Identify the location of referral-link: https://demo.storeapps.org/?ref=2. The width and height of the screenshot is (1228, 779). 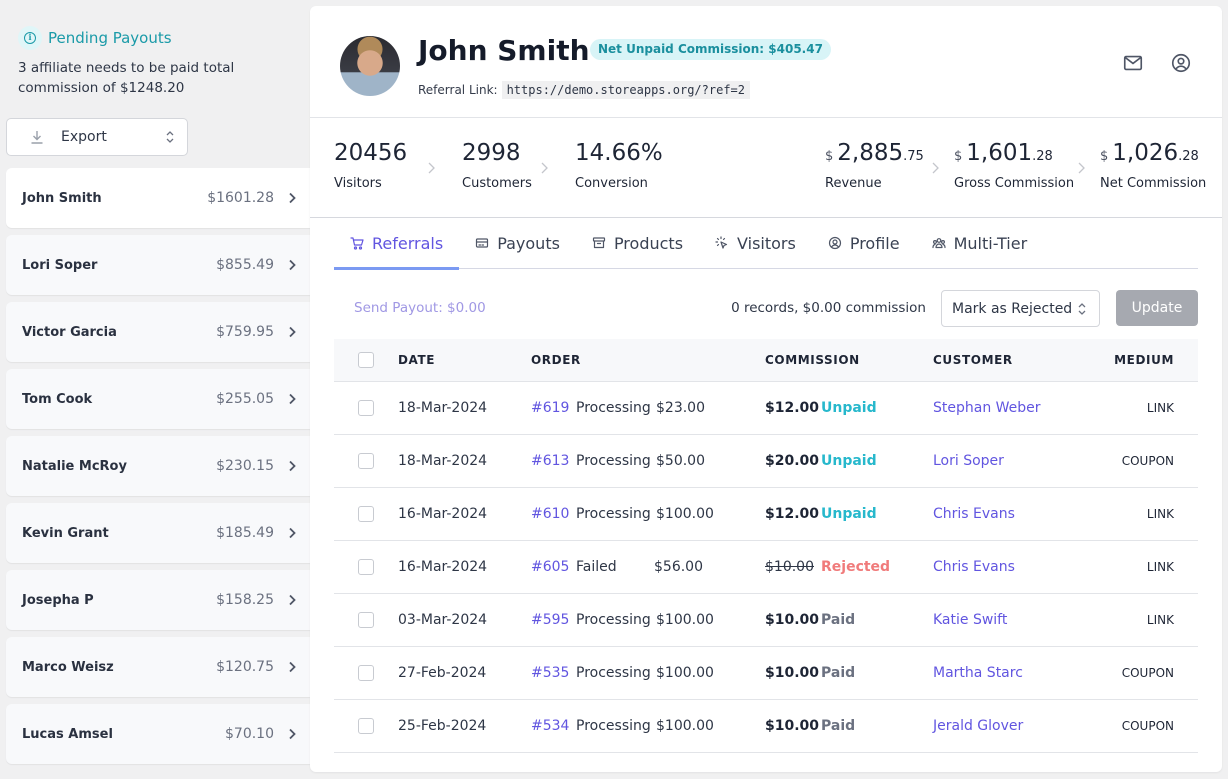
(625, 90).